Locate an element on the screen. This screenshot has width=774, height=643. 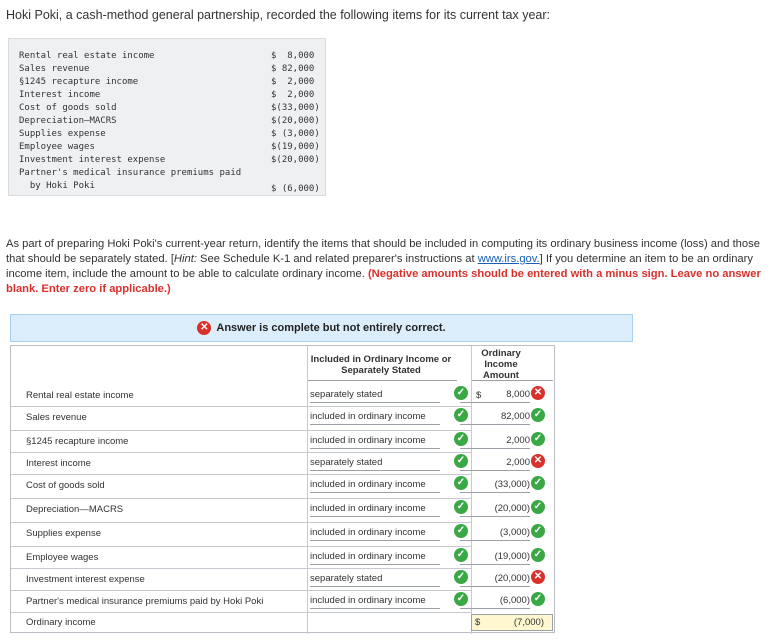
row-label: Interest income is located at coordinates (58, 463).